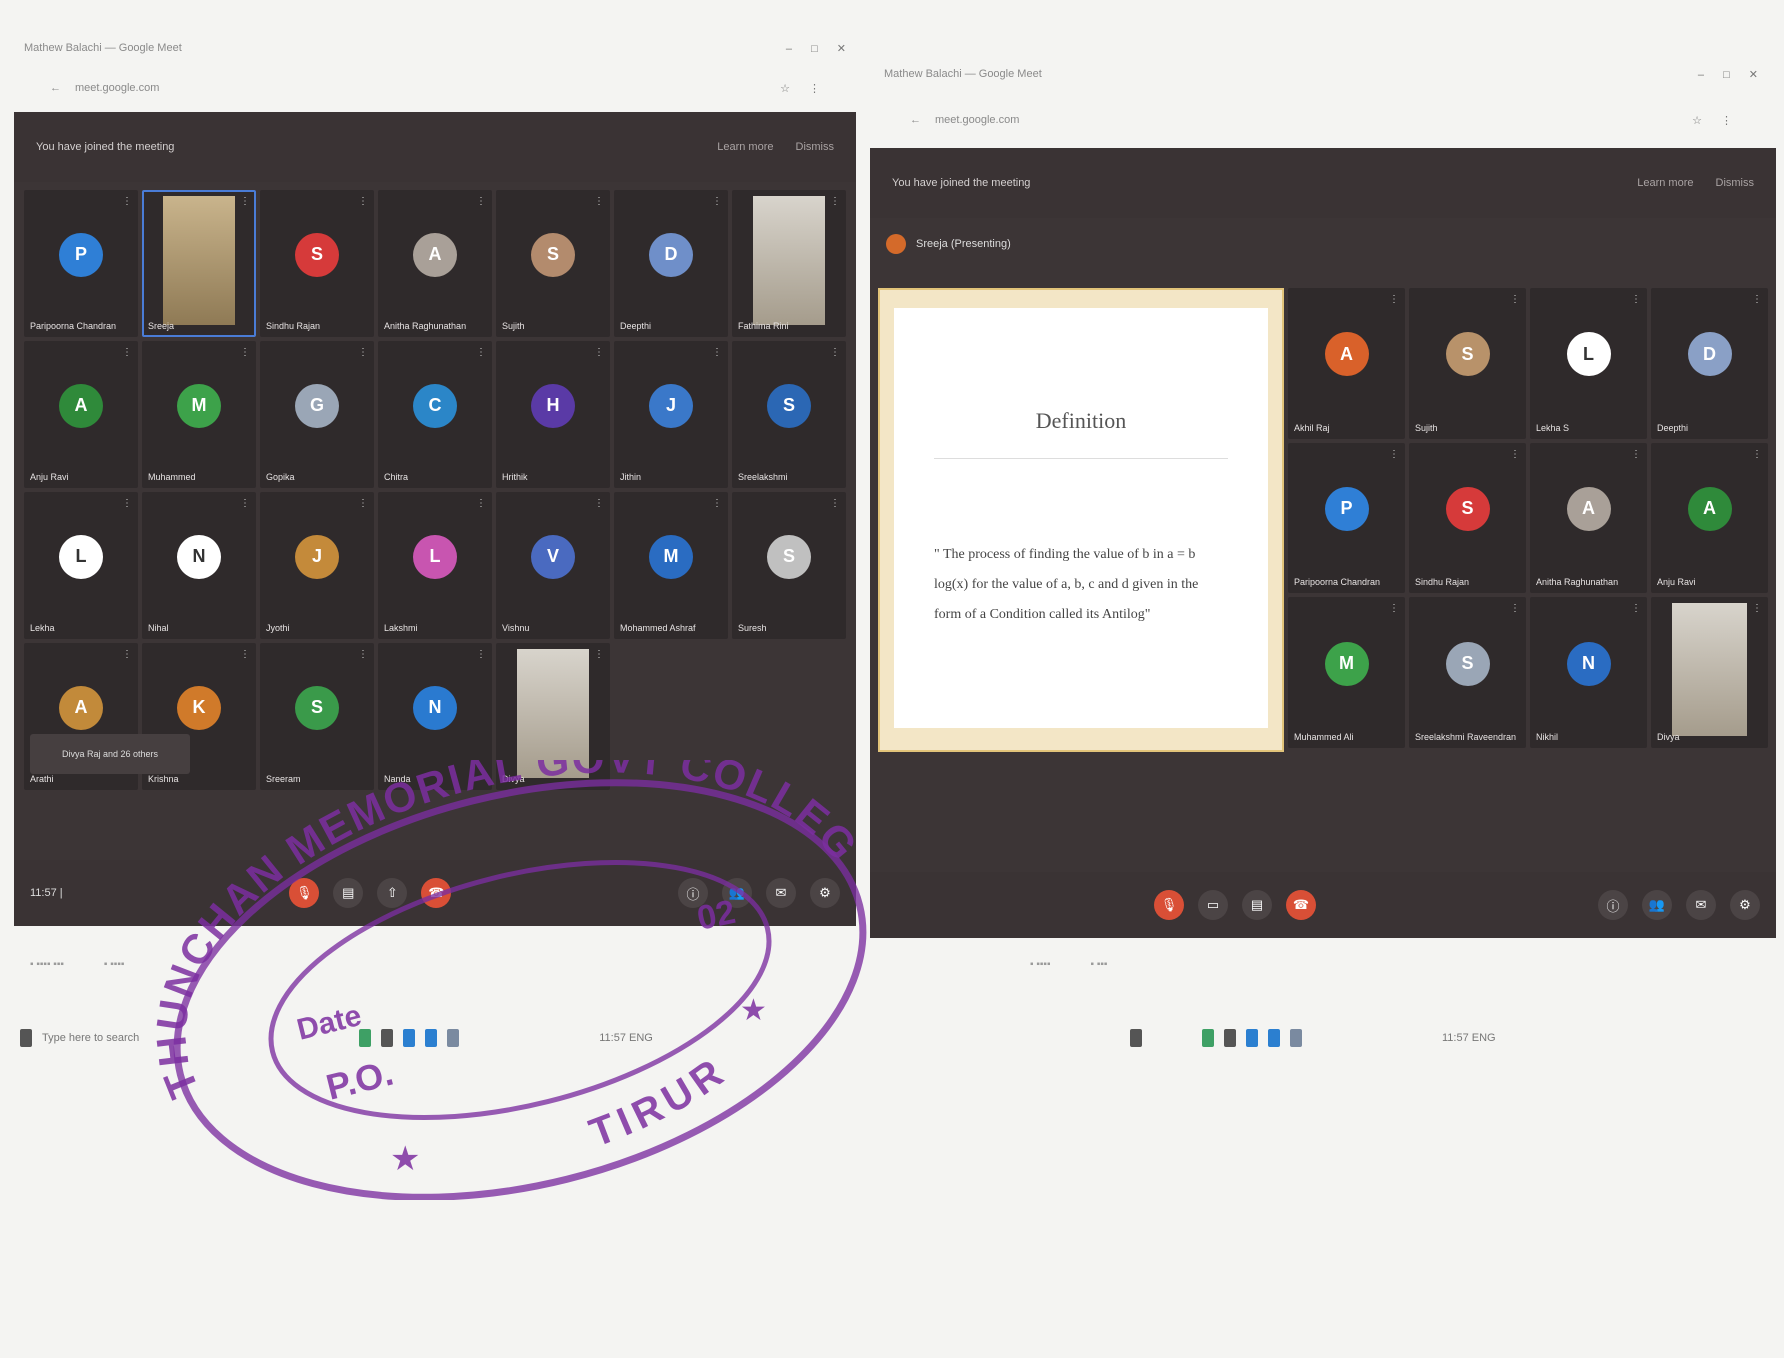 The image size is (1784, 1358). Describe the element at coordinates (435, 716) in the screenshot. I see `participant-tile: N ⋮ Nanda` at that location.